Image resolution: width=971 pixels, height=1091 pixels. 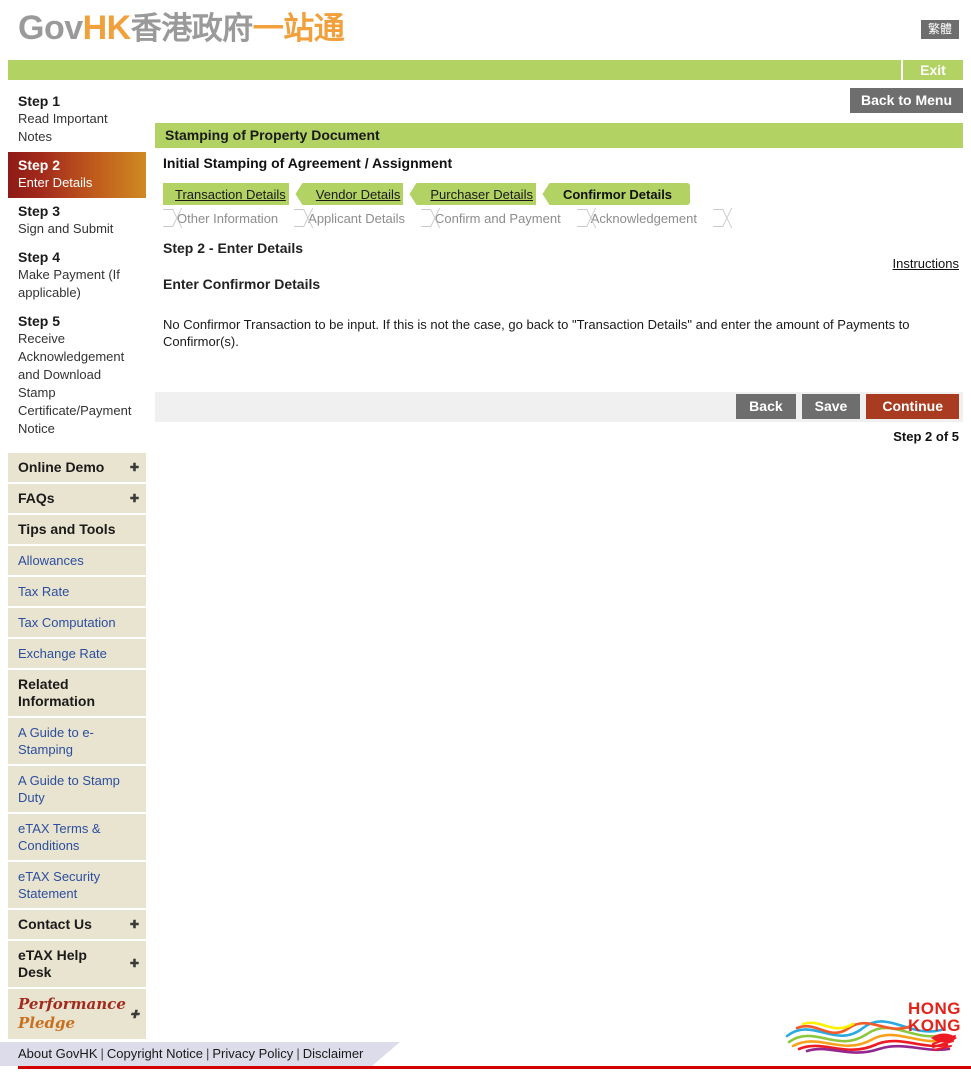 I want to click on tab-label: Acknowledgement, so click(x=643, y=218).